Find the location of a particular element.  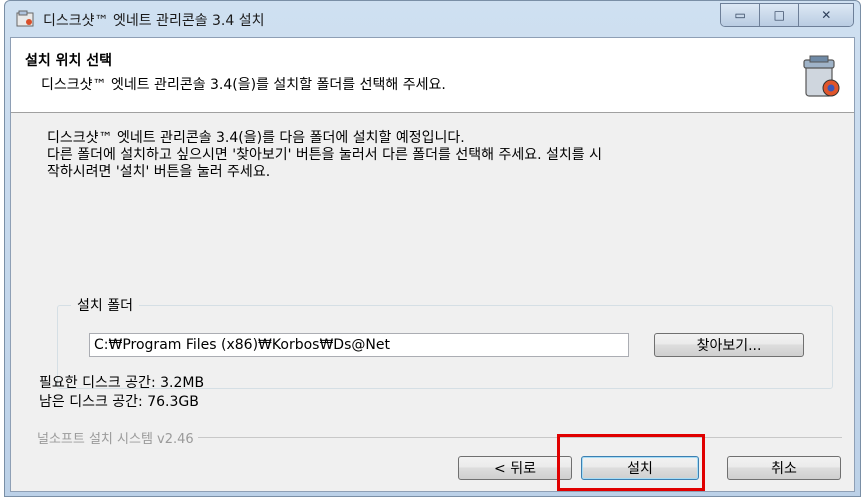

space-required: 필요한 디스크 공간: 3.2MB is located at coordinates (122, 383).